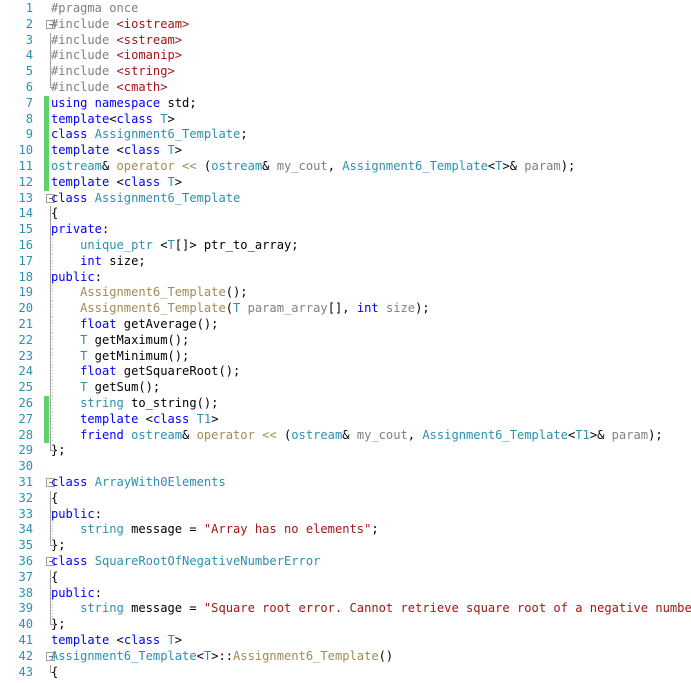  Describe the element at coordinates (345, 356) in the screenshot. I see `code-line: 23 T getMinimum();` at that location.